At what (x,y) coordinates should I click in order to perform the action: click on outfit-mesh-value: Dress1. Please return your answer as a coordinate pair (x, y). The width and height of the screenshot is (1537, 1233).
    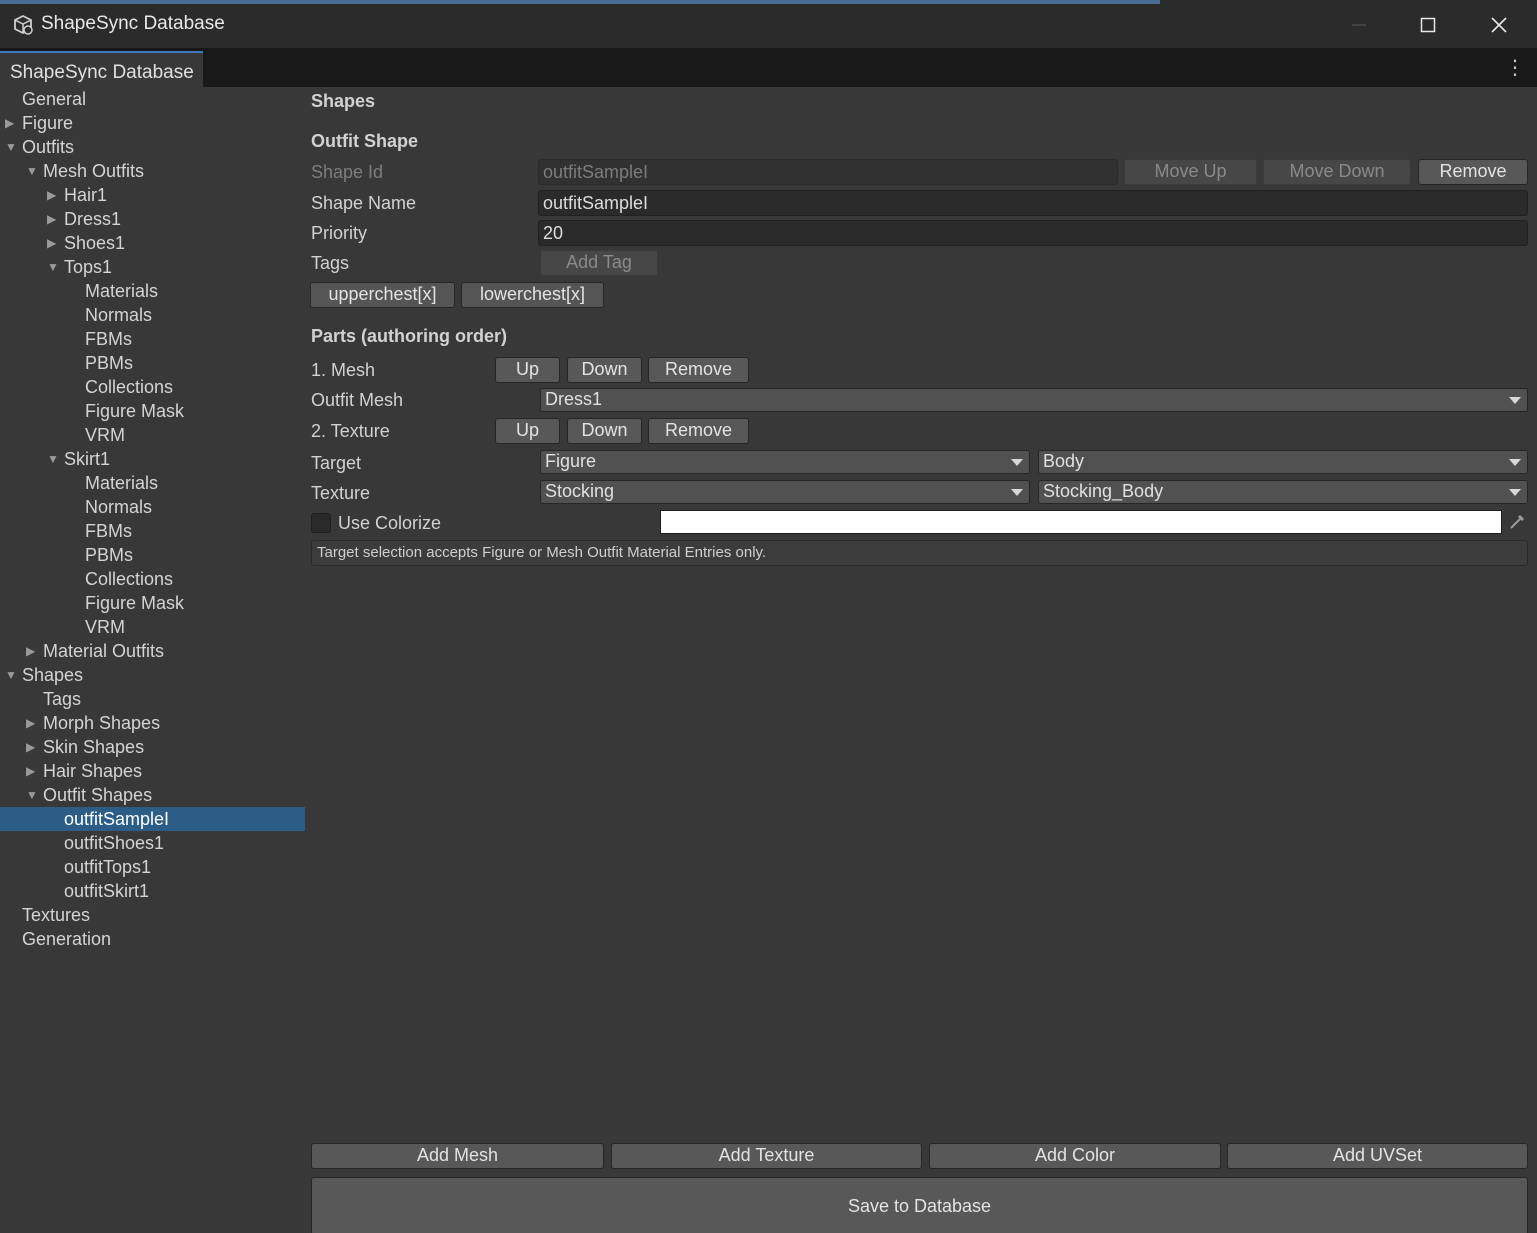
    Looking at the image, I should click on (574, 399).